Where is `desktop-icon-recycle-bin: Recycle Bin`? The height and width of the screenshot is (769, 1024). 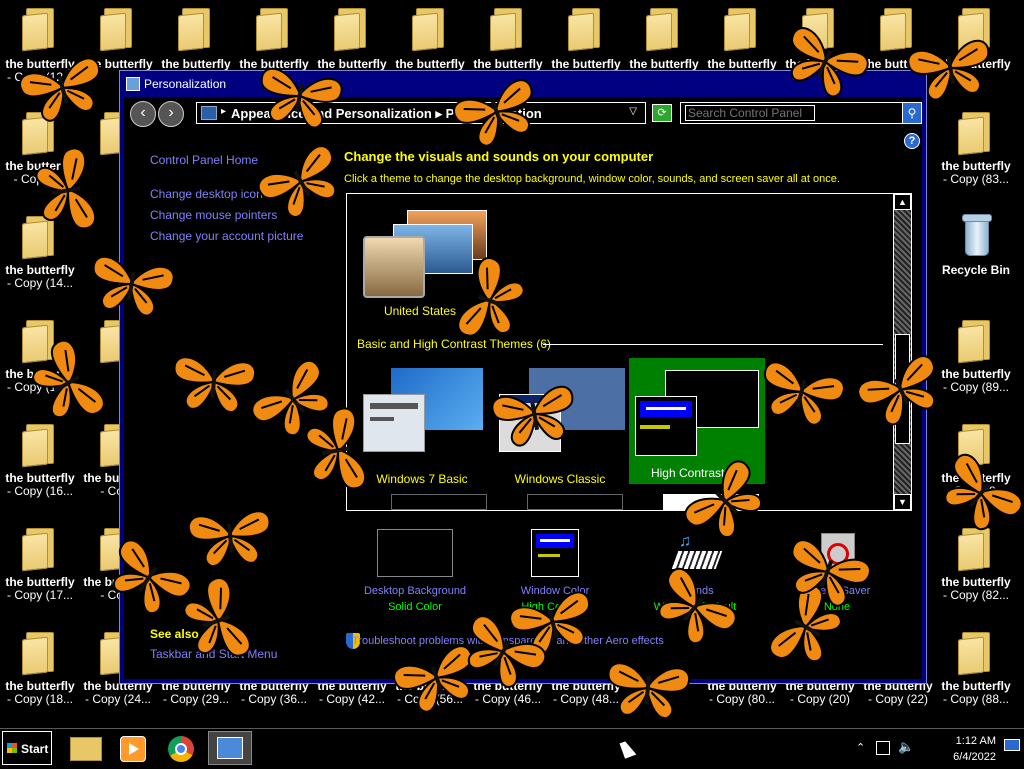
desktop-icon-recycle-bin: Recycle Bin is located at coordinates (976, 258).